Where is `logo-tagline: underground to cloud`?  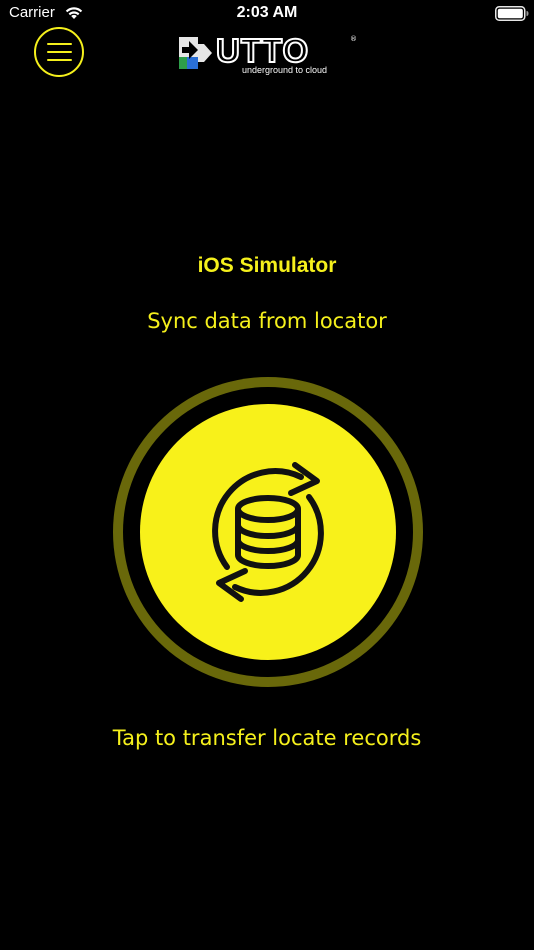
logo-tagline: underground to cloud is located at coordinates (285, 70).